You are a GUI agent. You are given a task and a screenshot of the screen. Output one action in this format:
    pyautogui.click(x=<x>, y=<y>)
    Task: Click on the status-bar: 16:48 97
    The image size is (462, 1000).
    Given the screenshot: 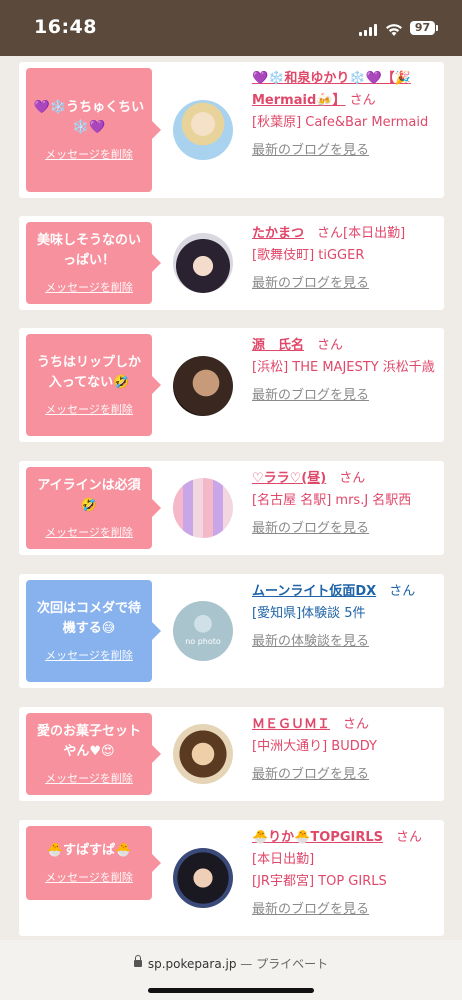 What is the action you would take?
    pyautogui.click(x=231, y=28)
    